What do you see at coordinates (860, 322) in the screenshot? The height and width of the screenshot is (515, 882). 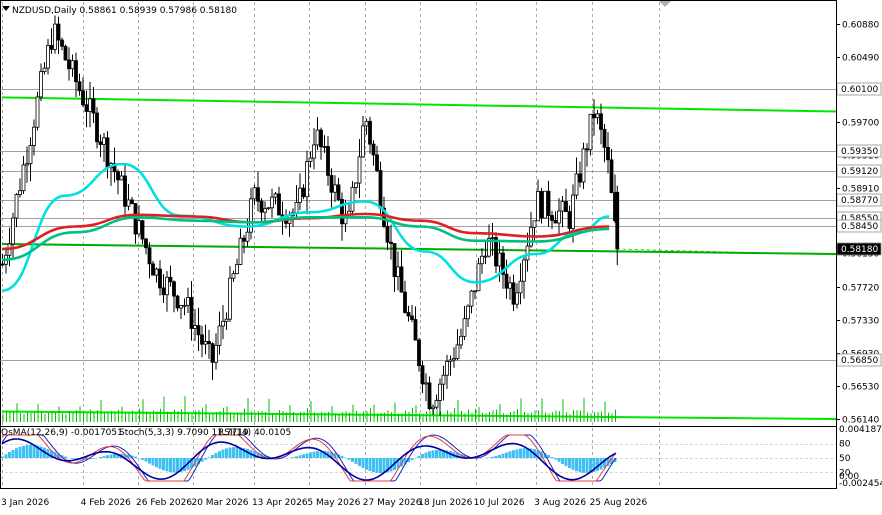 I see `price-tick-label: 0.57330` at bounding box center [860, 322].